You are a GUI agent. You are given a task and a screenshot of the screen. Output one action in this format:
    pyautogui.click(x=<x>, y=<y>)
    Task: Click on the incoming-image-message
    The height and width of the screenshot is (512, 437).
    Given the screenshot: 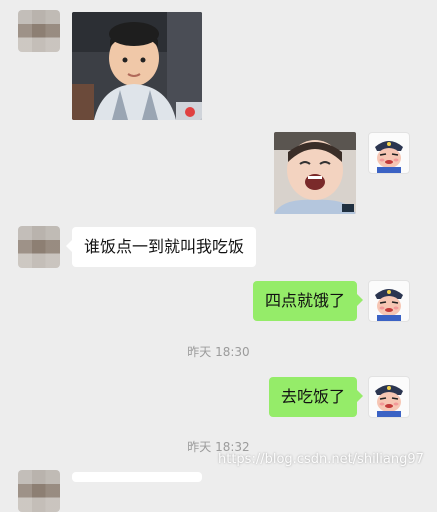 What is the action you would take?
    pyautogui.click(x=137, y=66)
    